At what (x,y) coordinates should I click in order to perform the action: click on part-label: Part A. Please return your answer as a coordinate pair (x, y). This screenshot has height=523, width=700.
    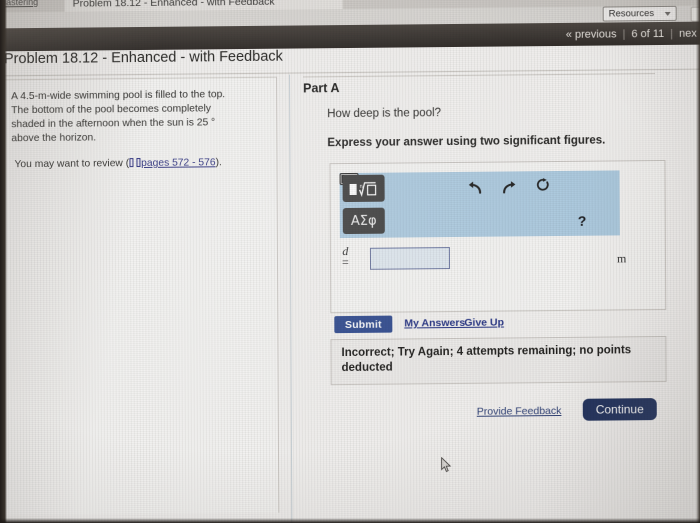
    Looking at the image, I should click on (321, 88).